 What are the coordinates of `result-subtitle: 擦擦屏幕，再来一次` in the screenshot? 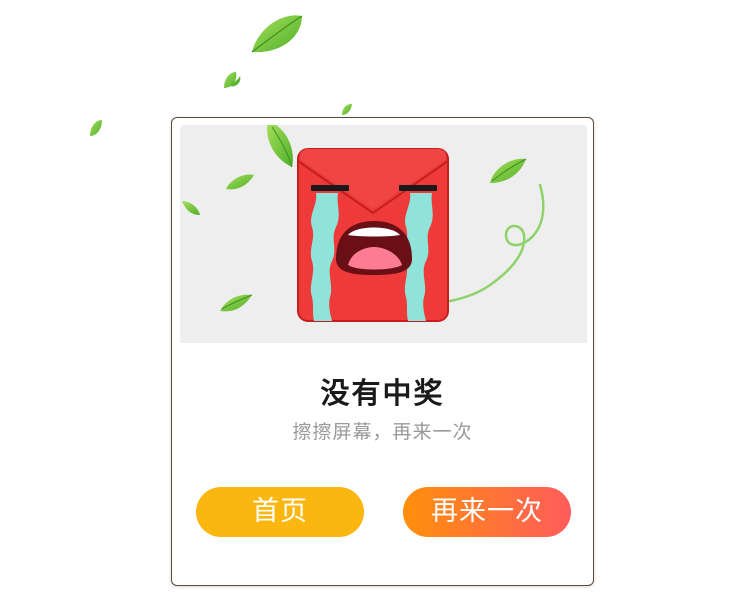 It's located at (382, 432).